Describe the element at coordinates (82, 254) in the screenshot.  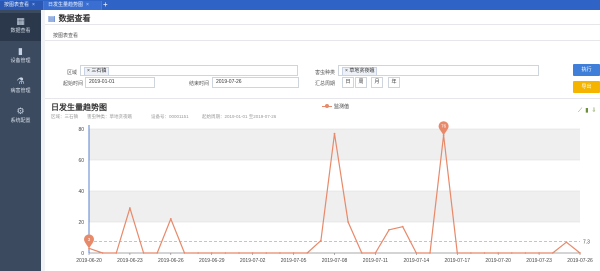
I see `y-tick-label: 0` at that location.